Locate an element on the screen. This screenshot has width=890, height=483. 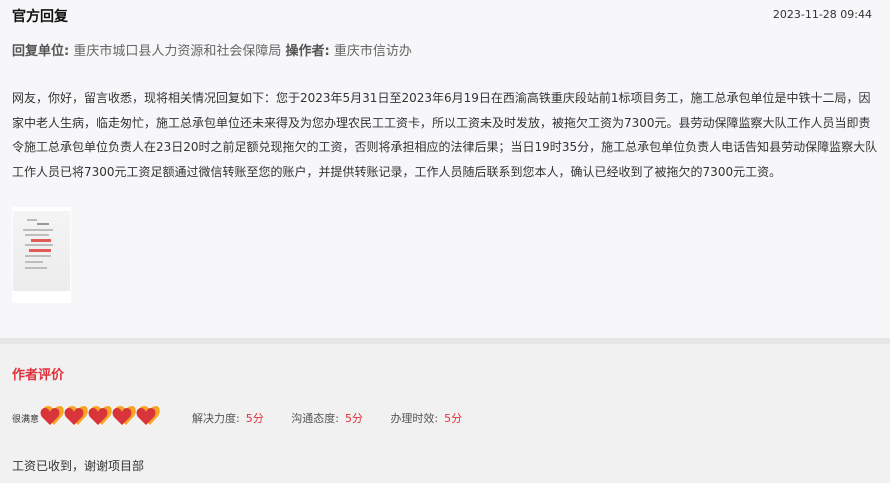
review-comment: 工资已收到，谢谢项目部 is located at coordinates (78, 466).